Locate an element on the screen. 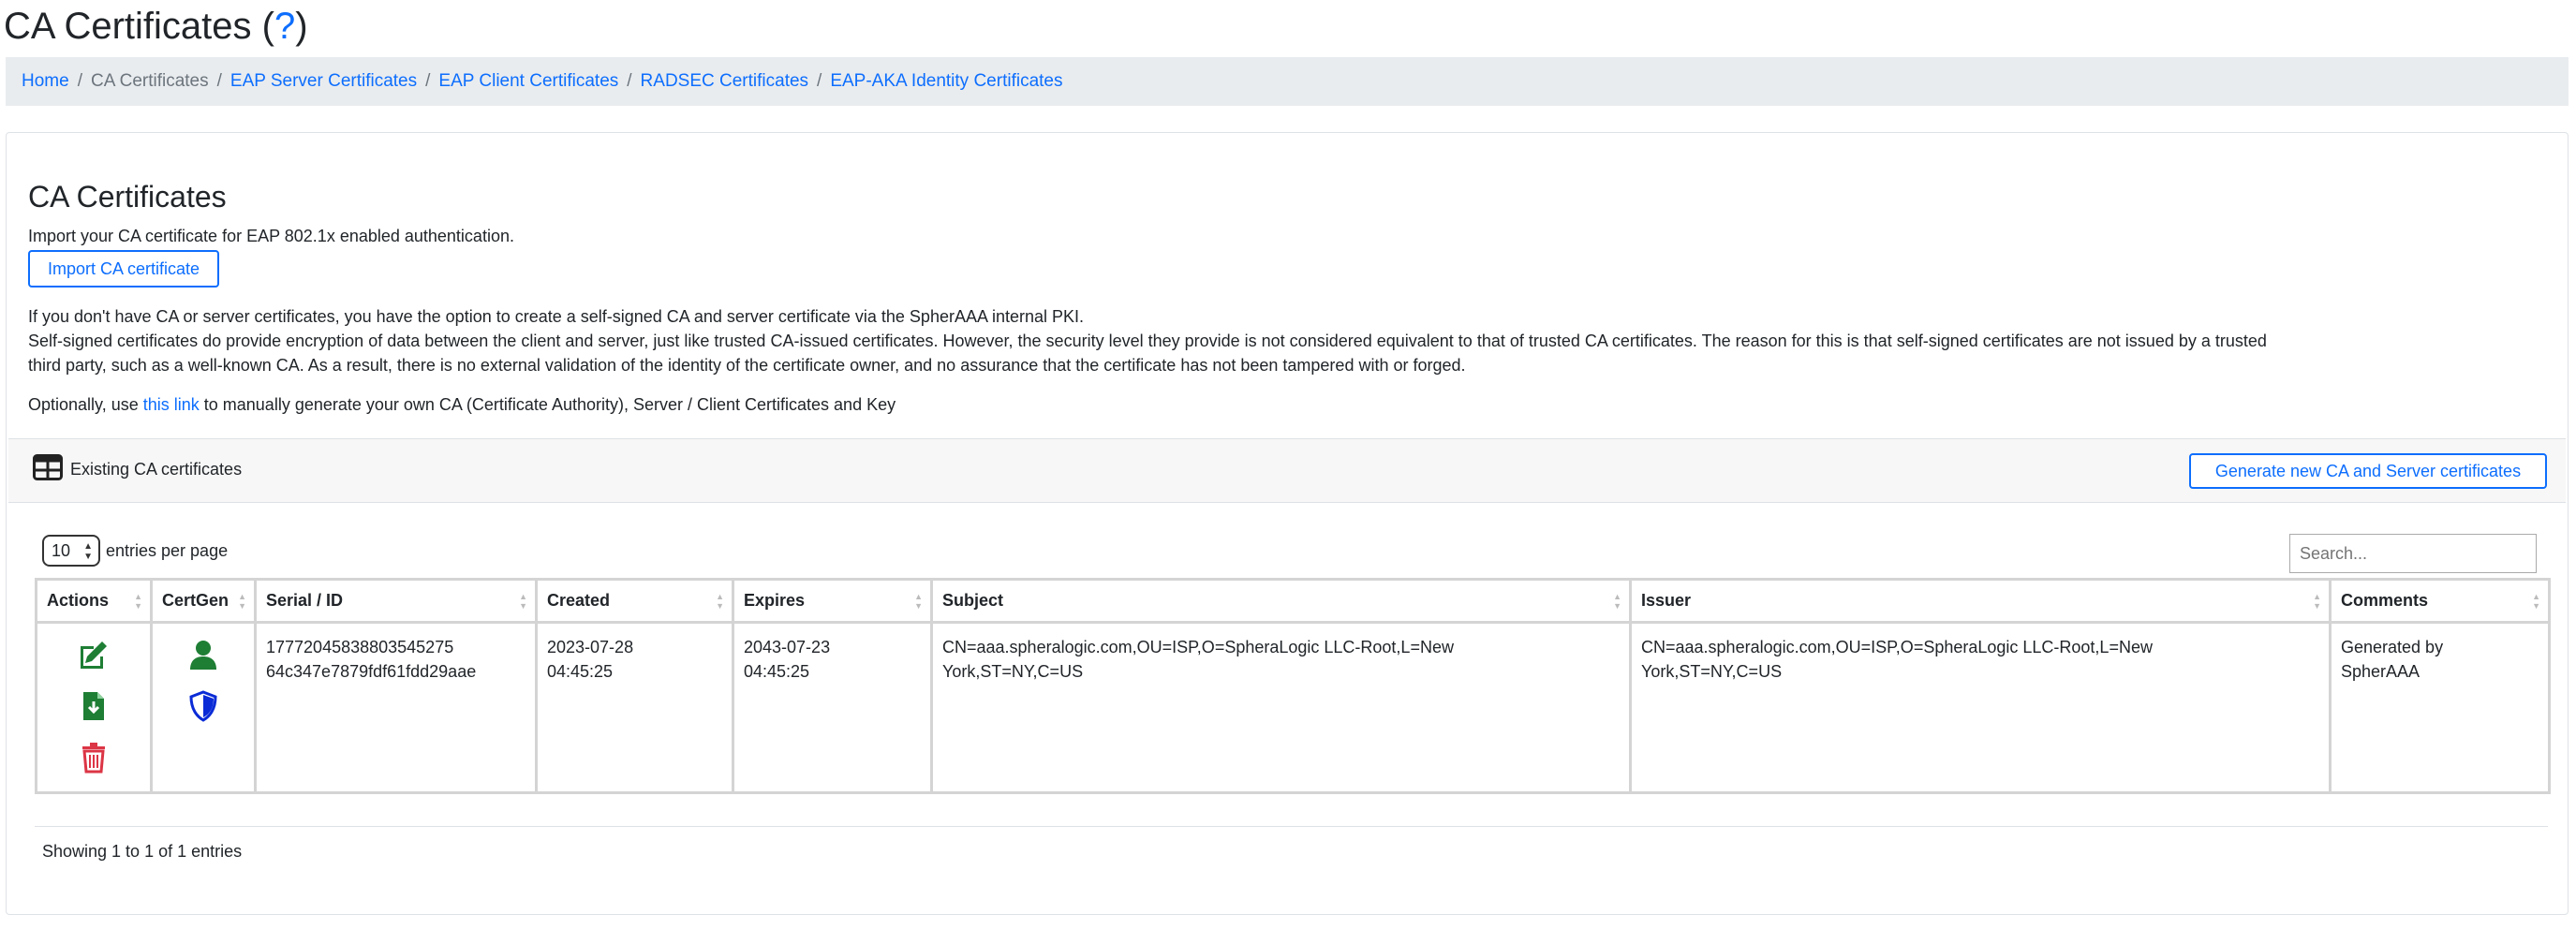 This screenshot has height=929, width=2576. col-certgen: CertGen ▲ ▼ is located at coordinates (204, 601).